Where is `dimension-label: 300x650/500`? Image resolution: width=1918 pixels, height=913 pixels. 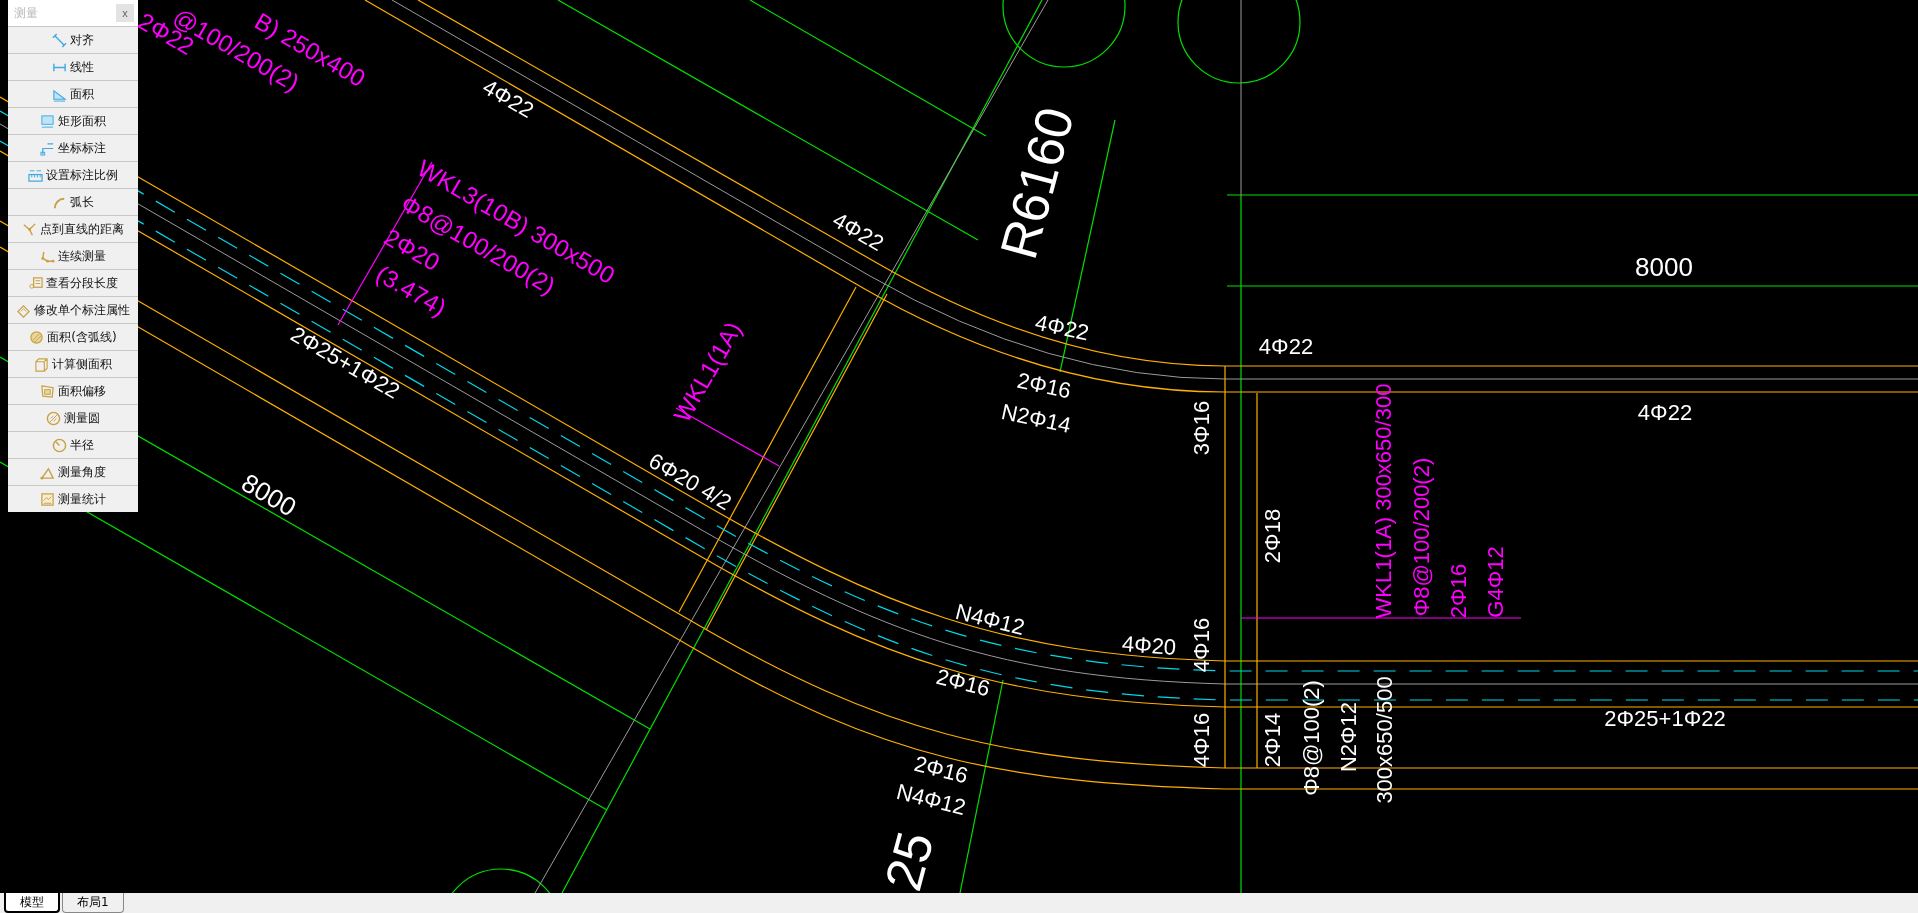
dimension-label: 300x650/500 is located at coordinates (1385, 740).